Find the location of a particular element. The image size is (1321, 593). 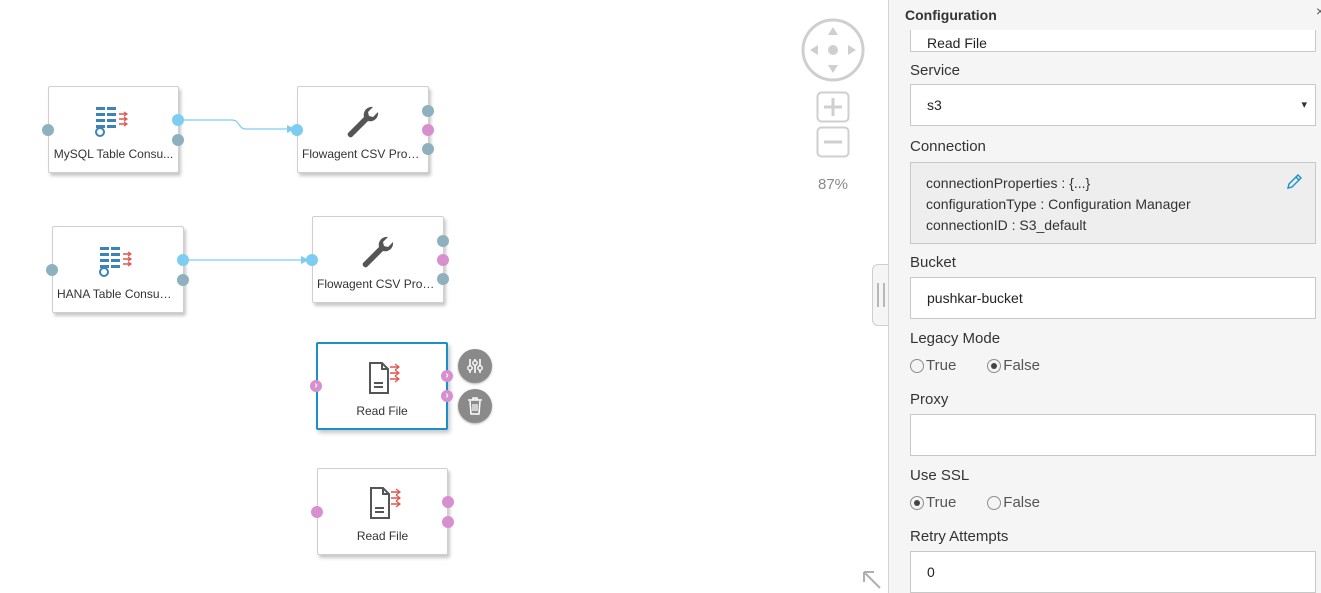

legacy-mode-true-option: True is located at coordinates (933, 365).